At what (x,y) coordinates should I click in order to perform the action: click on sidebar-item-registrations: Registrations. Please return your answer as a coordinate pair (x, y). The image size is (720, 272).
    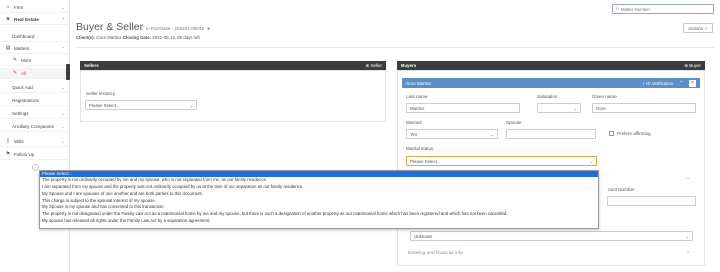
    Looking at the image, I should click on (35, 100).